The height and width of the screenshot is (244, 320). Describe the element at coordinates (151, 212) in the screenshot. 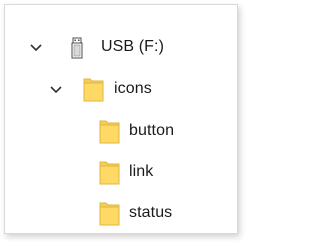

I see `folder-label: status` at that location.